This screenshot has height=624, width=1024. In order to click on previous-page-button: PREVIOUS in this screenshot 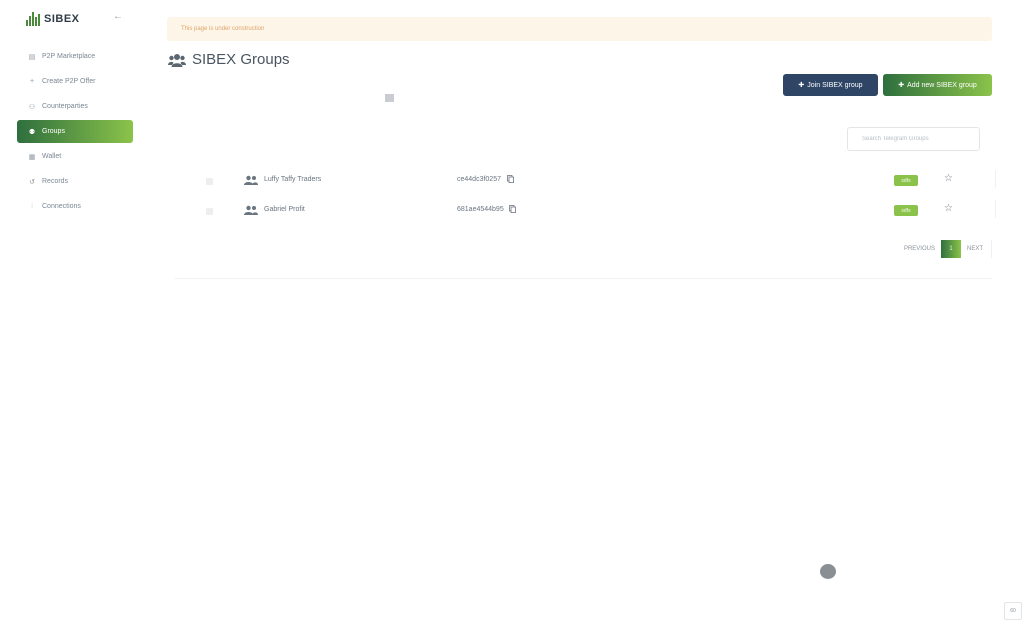, I will do `click(919, 249)`.